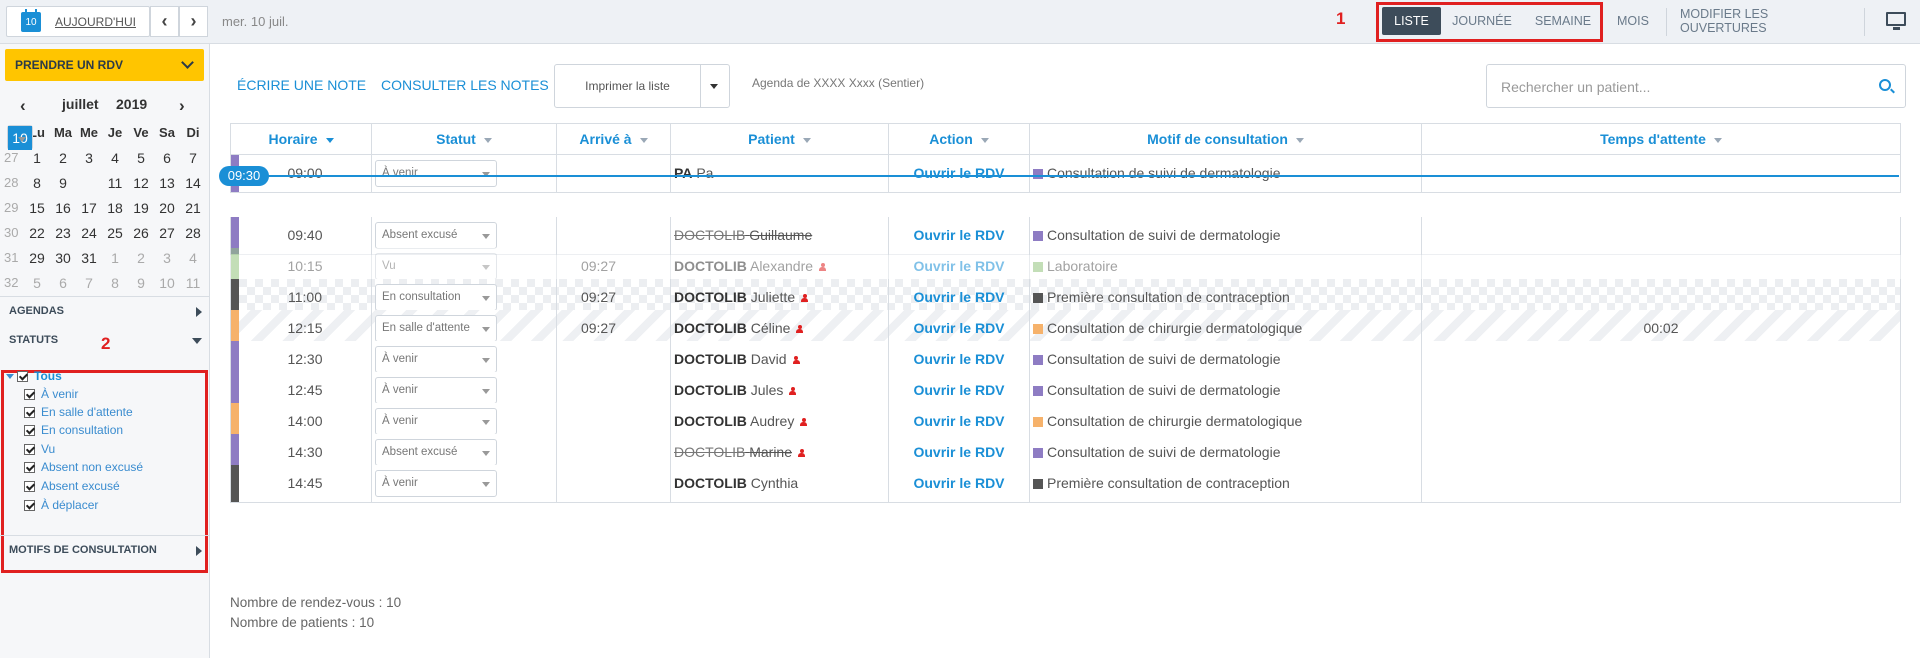 This screenshot has width=1920, height=658. Describe the element at coordinates (63, 207) in the screenshot. I see `calendar-day: 16` at that location.